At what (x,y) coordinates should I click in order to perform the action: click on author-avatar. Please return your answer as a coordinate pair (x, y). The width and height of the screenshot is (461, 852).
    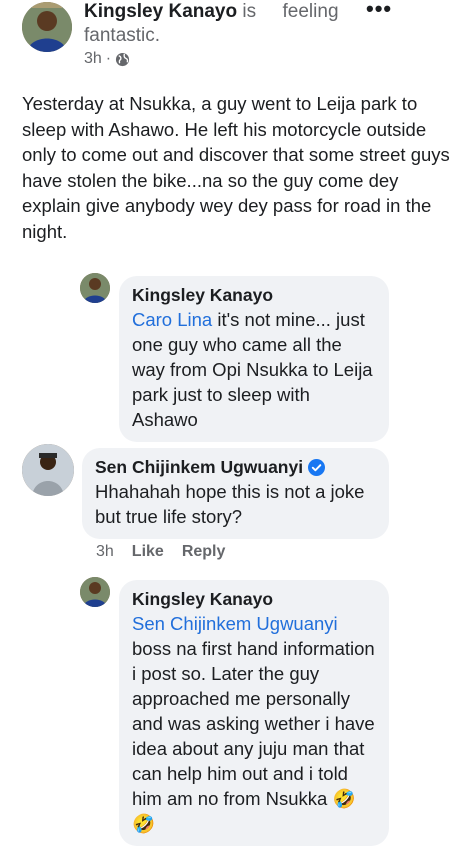
    Looking at the image, I should click on (47, 27).